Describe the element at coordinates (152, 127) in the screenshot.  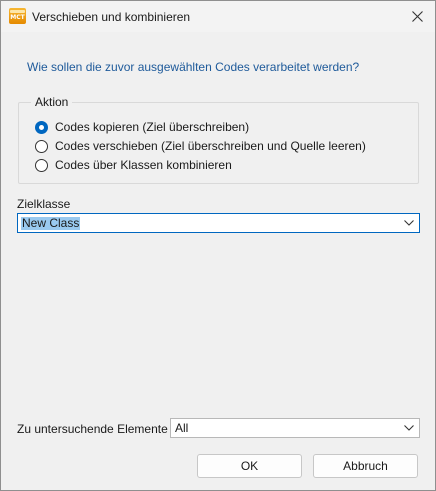
I see `radio-label: Codes kopieren (Ziel überschreiben)` at that location.